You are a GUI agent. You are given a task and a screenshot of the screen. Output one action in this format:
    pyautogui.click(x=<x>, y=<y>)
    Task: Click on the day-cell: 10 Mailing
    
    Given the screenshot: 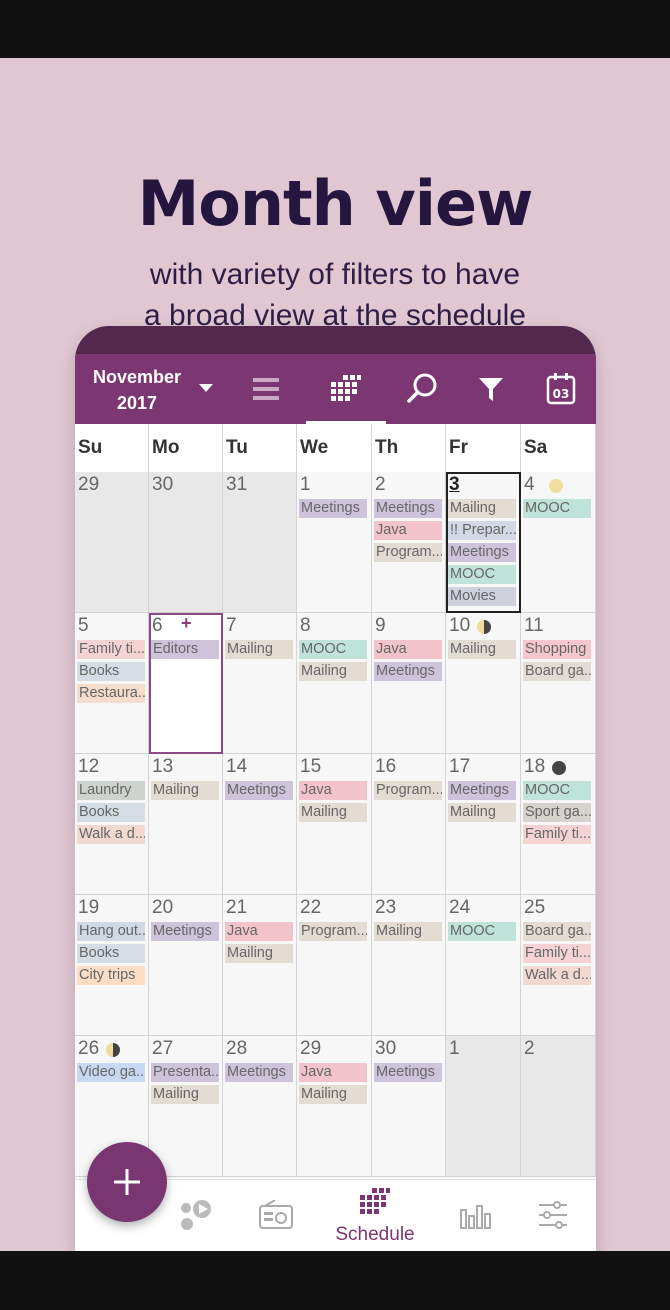 What is the action you would take?
    pyautogui.click(x=483, y=683)
    